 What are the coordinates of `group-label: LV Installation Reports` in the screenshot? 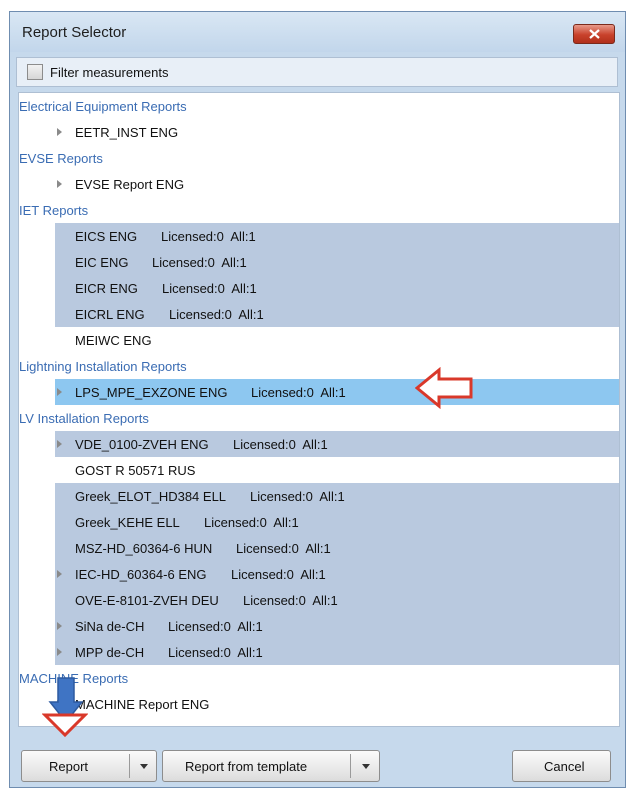 It's located at (84, 418).